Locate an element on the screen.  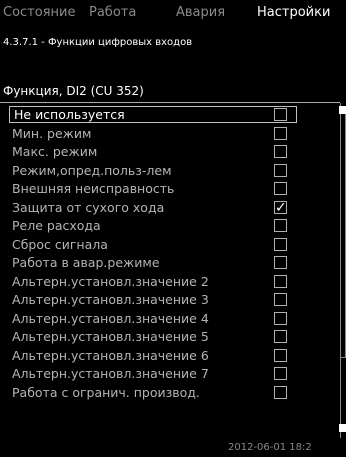
option-row: Мин. режим is located at coordinates (170, 134).